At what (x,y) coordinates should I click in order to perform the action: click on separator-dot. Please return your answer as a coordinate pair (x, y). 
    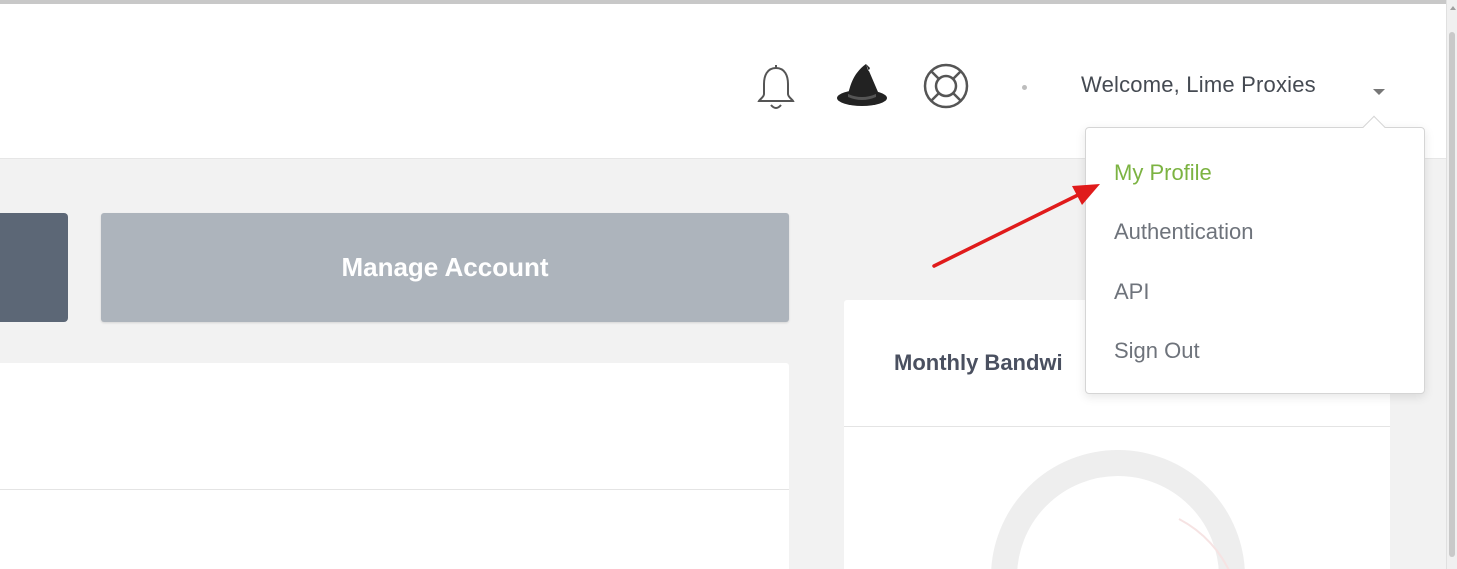
    Looking at the image, I should click on (1024, 87).